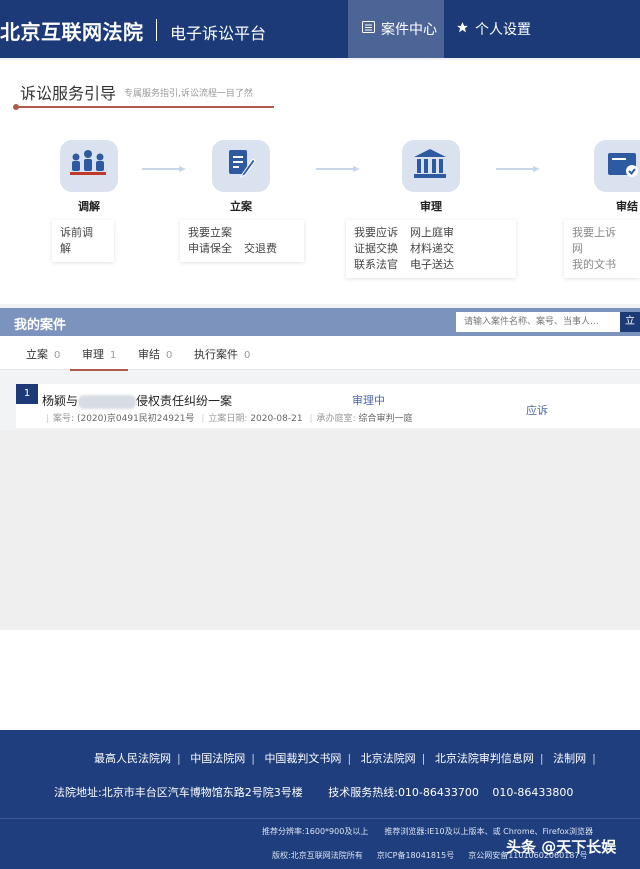  What do you see at coordinates (376, 233) in the screenshot?
I see `link-respond: 我要应诉` at bounding box center [376, 233].